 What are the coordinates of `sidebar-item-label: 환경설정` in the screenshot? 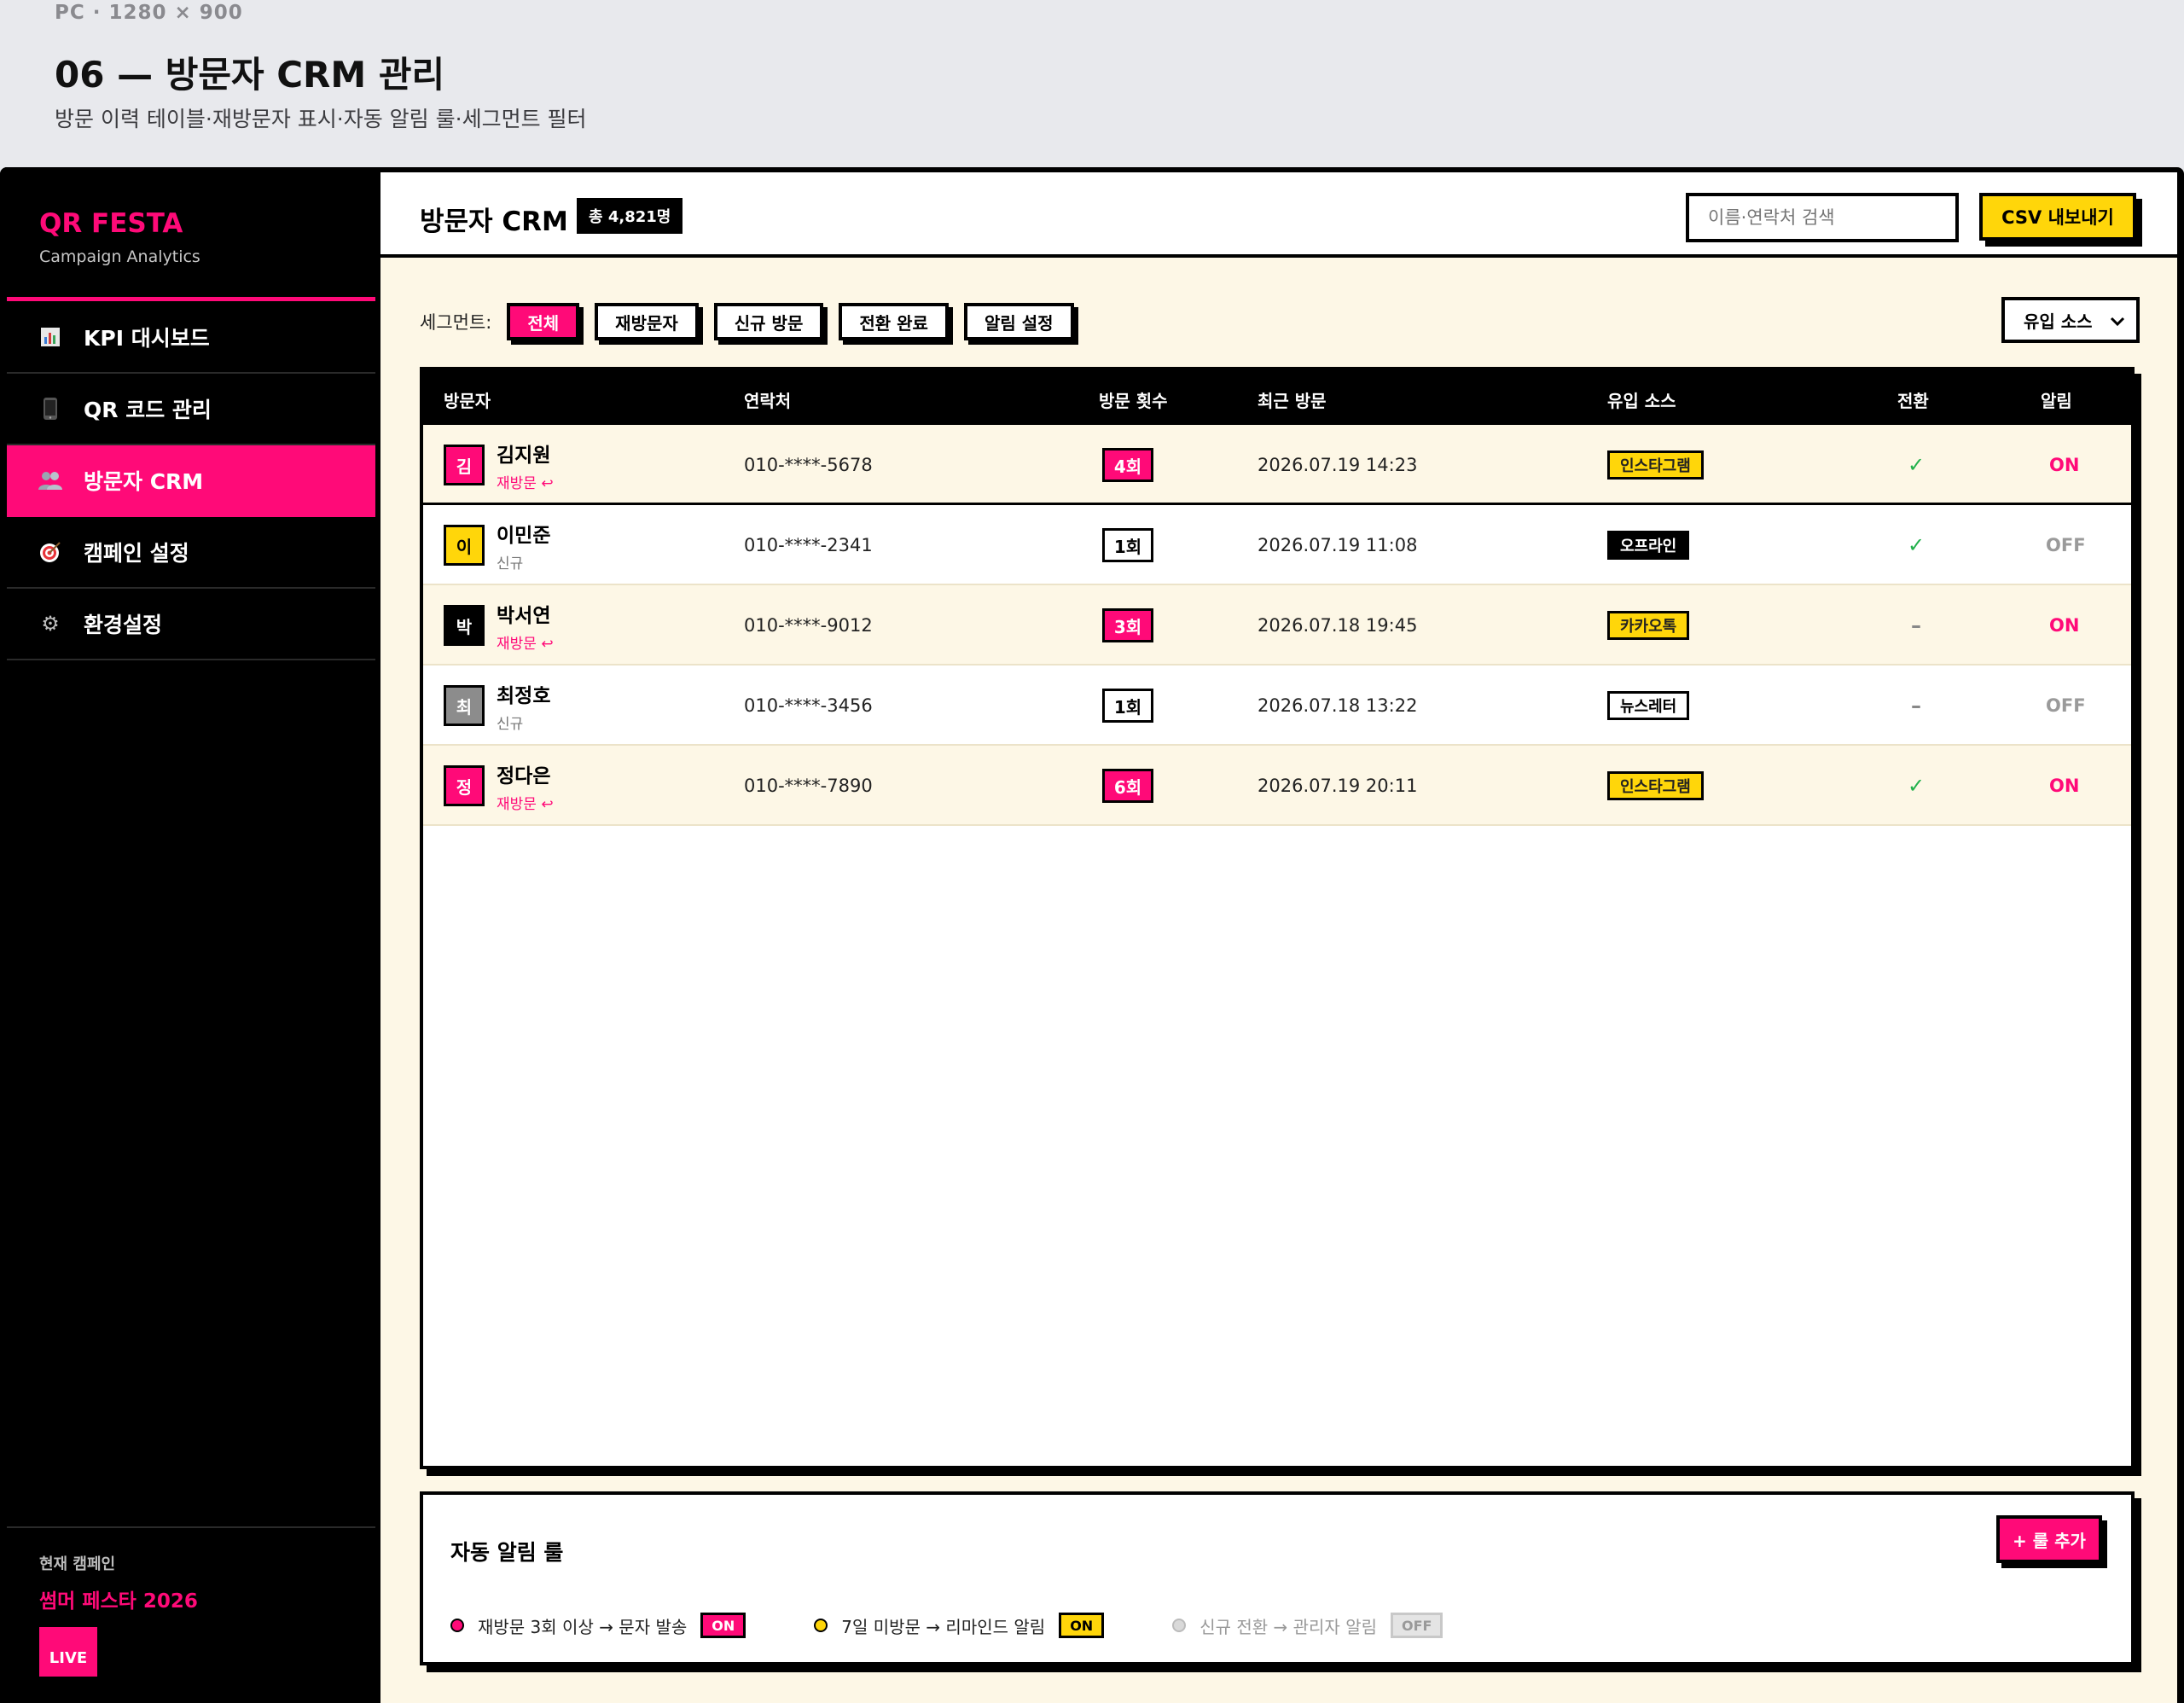 It's located at (123, 625).